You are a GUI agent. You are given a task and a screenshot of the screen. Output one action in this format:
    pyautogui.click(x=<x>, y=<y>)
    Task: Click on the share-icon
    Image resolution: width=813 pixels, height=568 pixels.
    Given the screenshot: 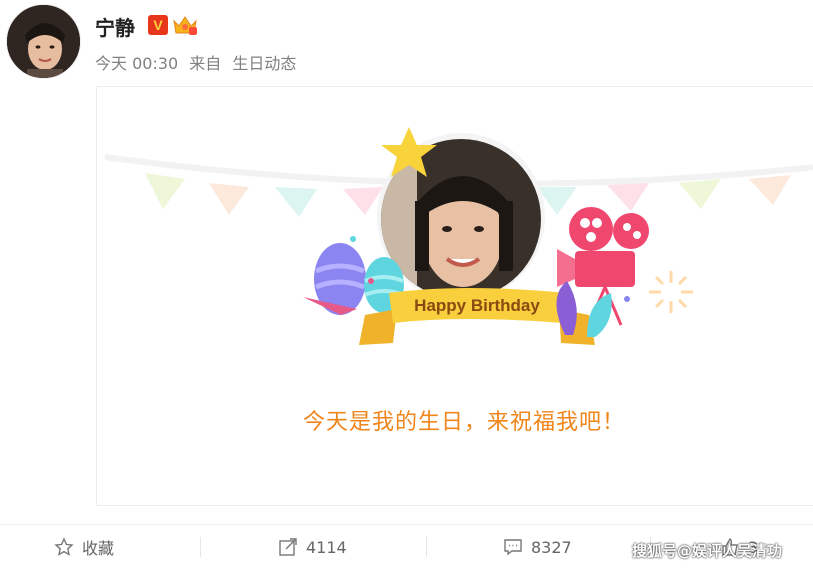 What is the action you would take?
    pyautogui.click(x=288, y=547)
    